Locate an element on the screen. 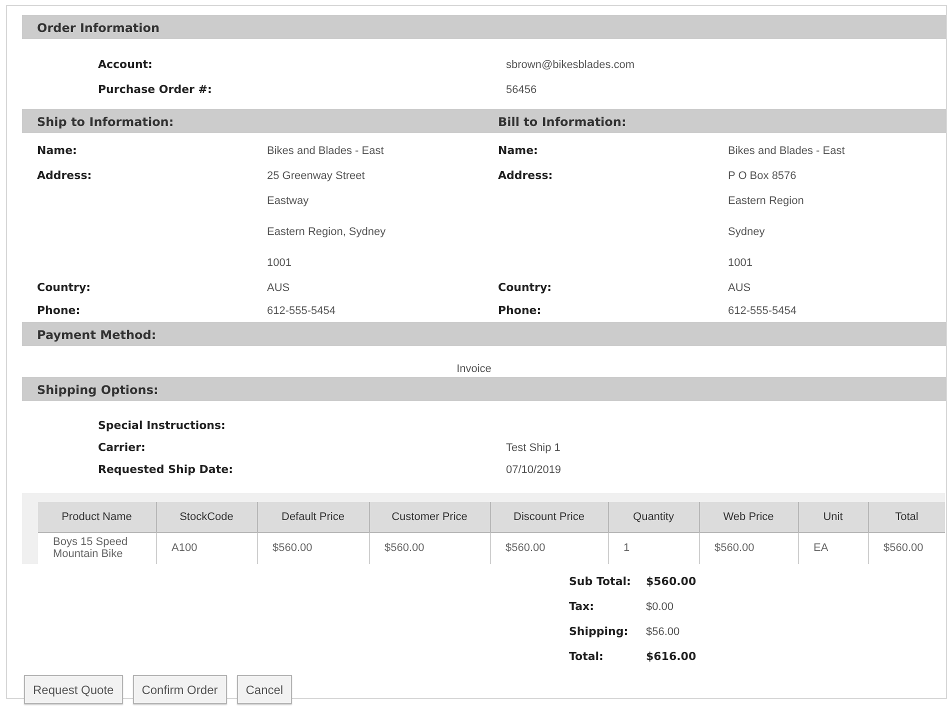 The width and height of the screenshot is (949, 713). field-value: 56456 is located at coordinates (521, 90).